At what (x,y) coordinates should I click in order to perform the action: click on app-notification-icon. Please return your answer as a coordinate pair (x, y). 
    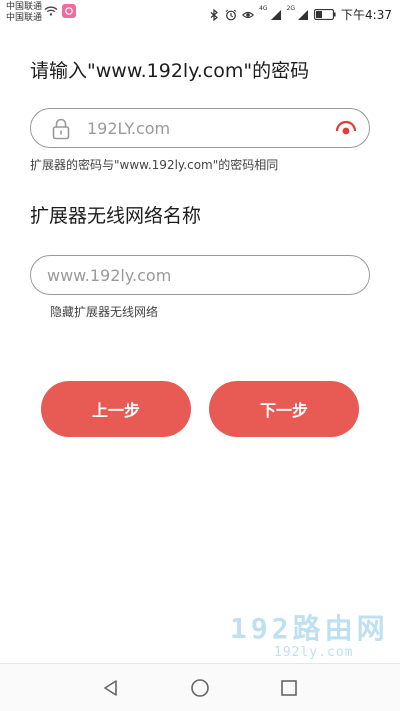
    Looking at the image, I should click on (69, 11).